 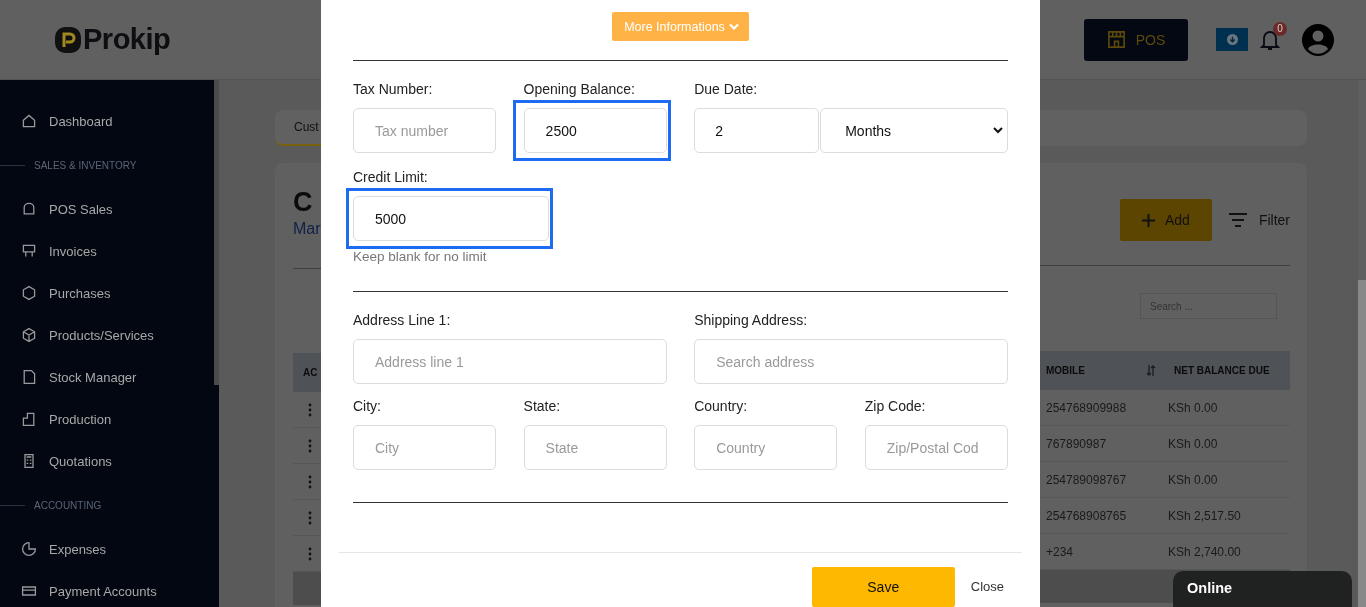 What do you see at coordinates (883, 587) in the screenshot?
I see `save-button: Save` at bounding box center [883, 587].